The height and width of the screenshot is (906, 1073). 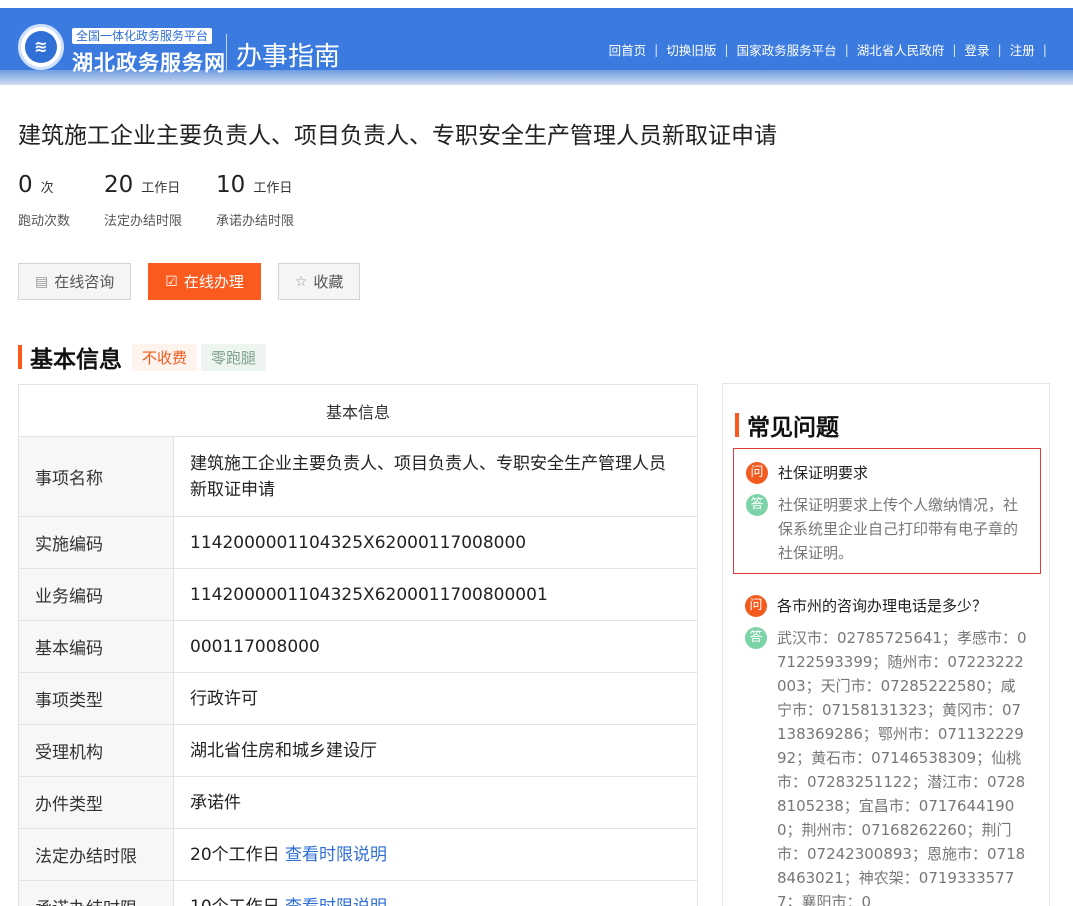 What do you see at coordinates (44, 200) in the screenshot?
I see `stat-visits: 0次 跑动次数` at bounding box center [44, 200].